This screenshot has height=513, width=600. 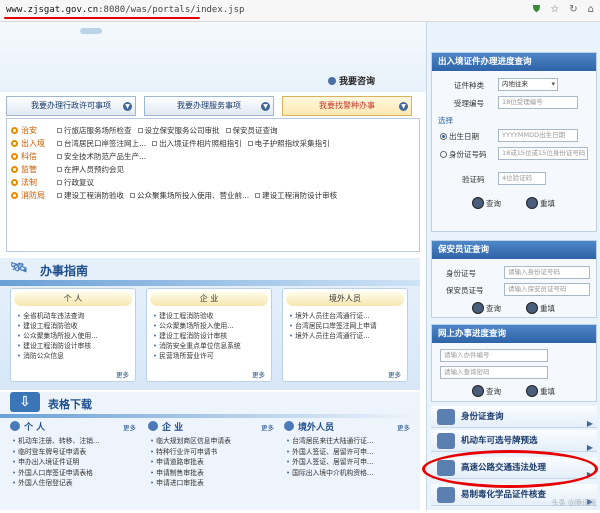 I want to click on service-link: 建设工程消防设计审核, so click(x=296, y=196).